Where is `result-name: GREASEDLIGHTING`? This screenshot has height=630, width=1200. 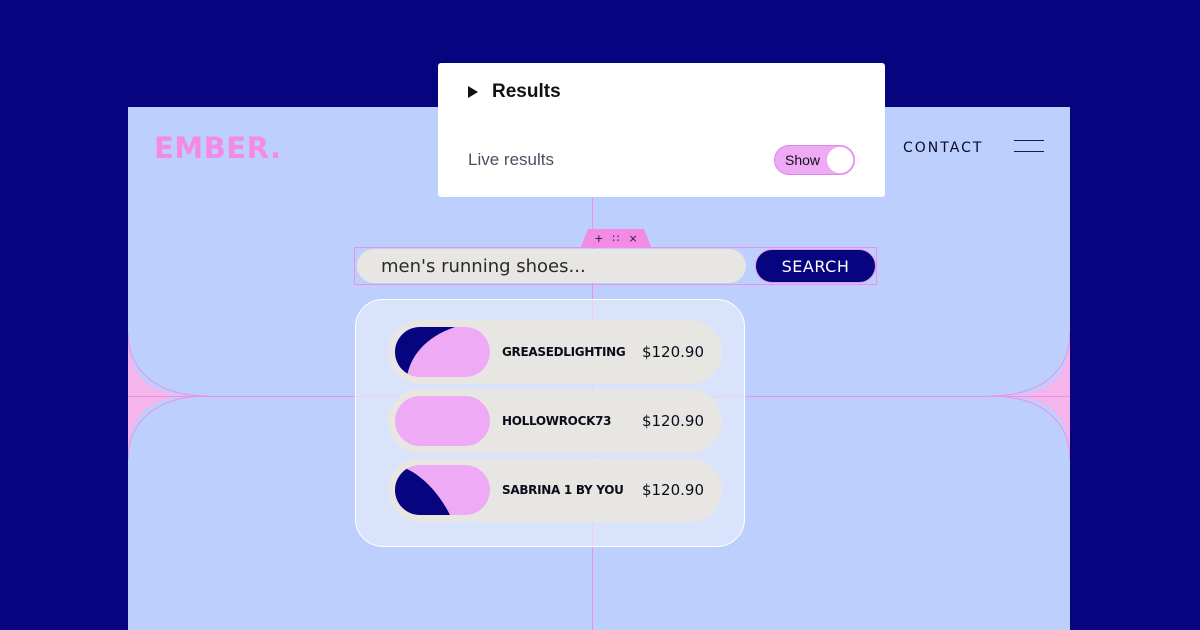
result-name: GREASEDLIGHTING is located at coordinates (564, 352).